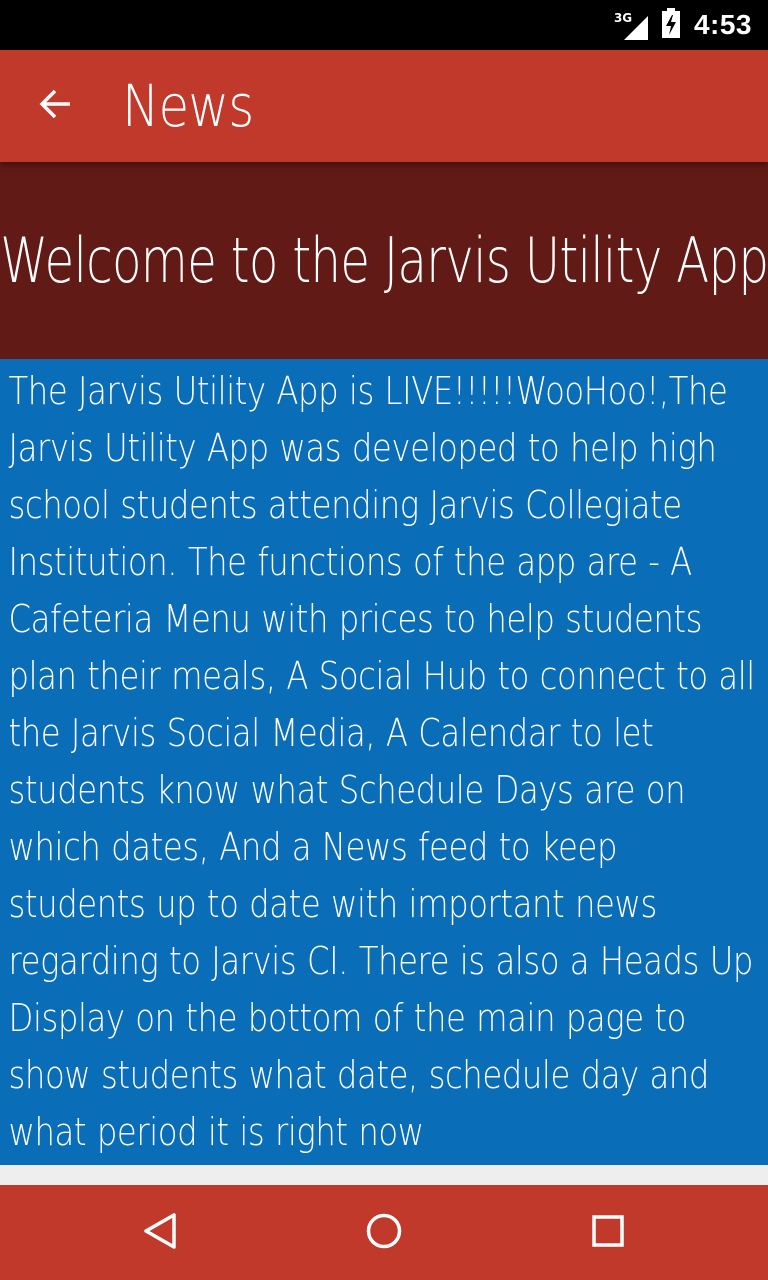 The height and width of the screenshot is (1280, 768). I want to click on navigation-bar, so click(384, 1232).